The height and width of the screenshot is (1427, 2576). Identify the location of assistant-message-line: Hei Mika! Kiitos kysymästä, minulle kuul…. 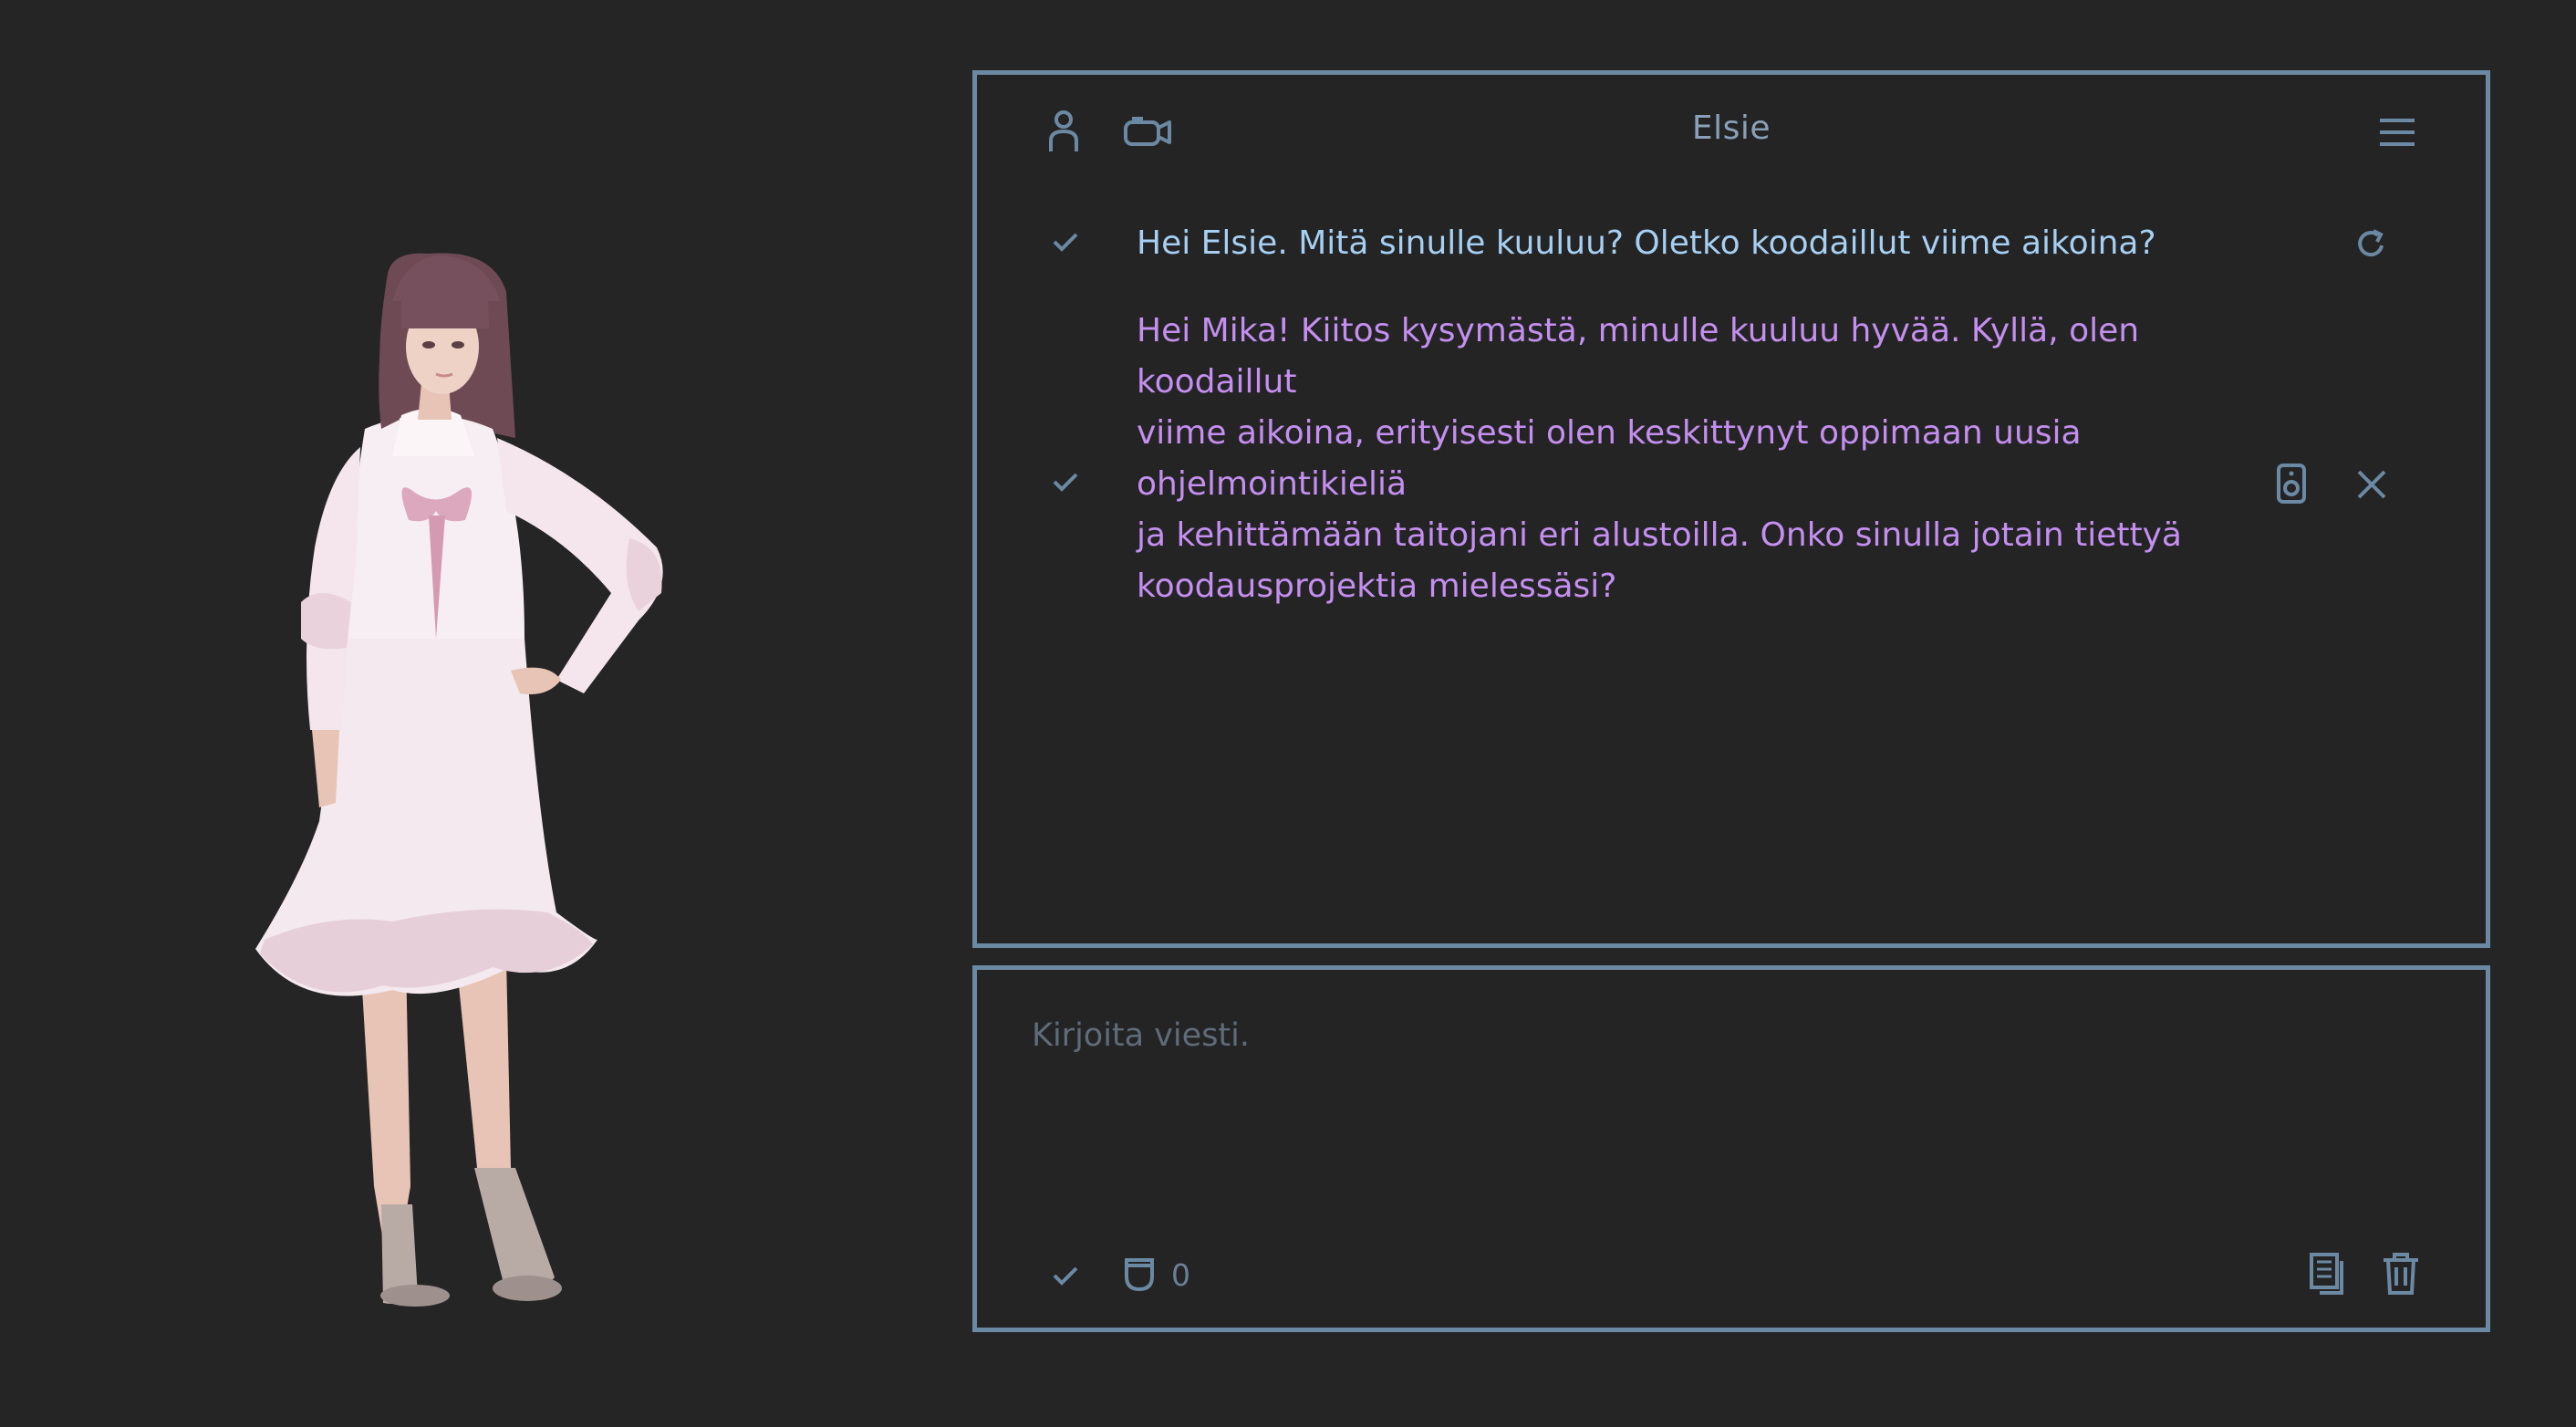
(1638, 356).